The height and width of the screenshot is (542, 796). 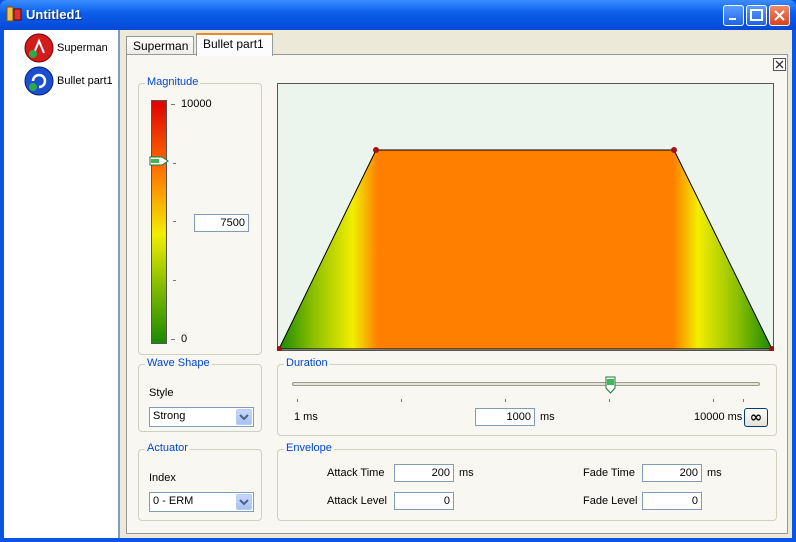 I want to click on fade-level-label: Fade Level, so click(x=610, y=501).